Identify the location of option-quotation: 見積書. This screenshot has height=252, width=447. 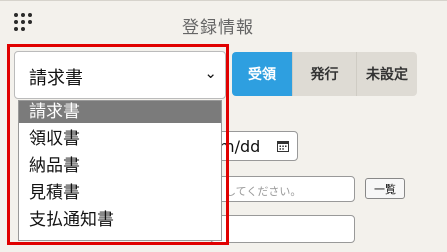
(120, 193).